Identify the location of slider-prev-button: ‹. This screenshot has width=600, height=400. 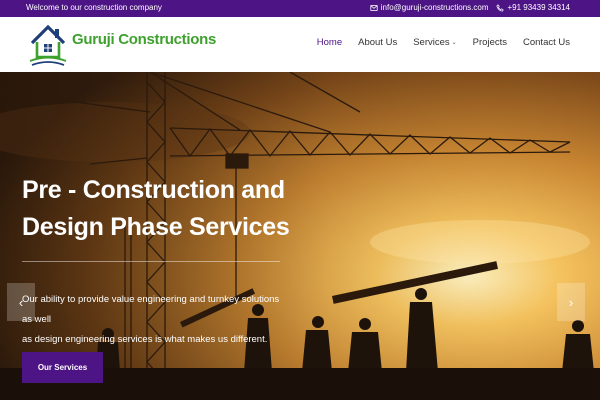
(21, 302).